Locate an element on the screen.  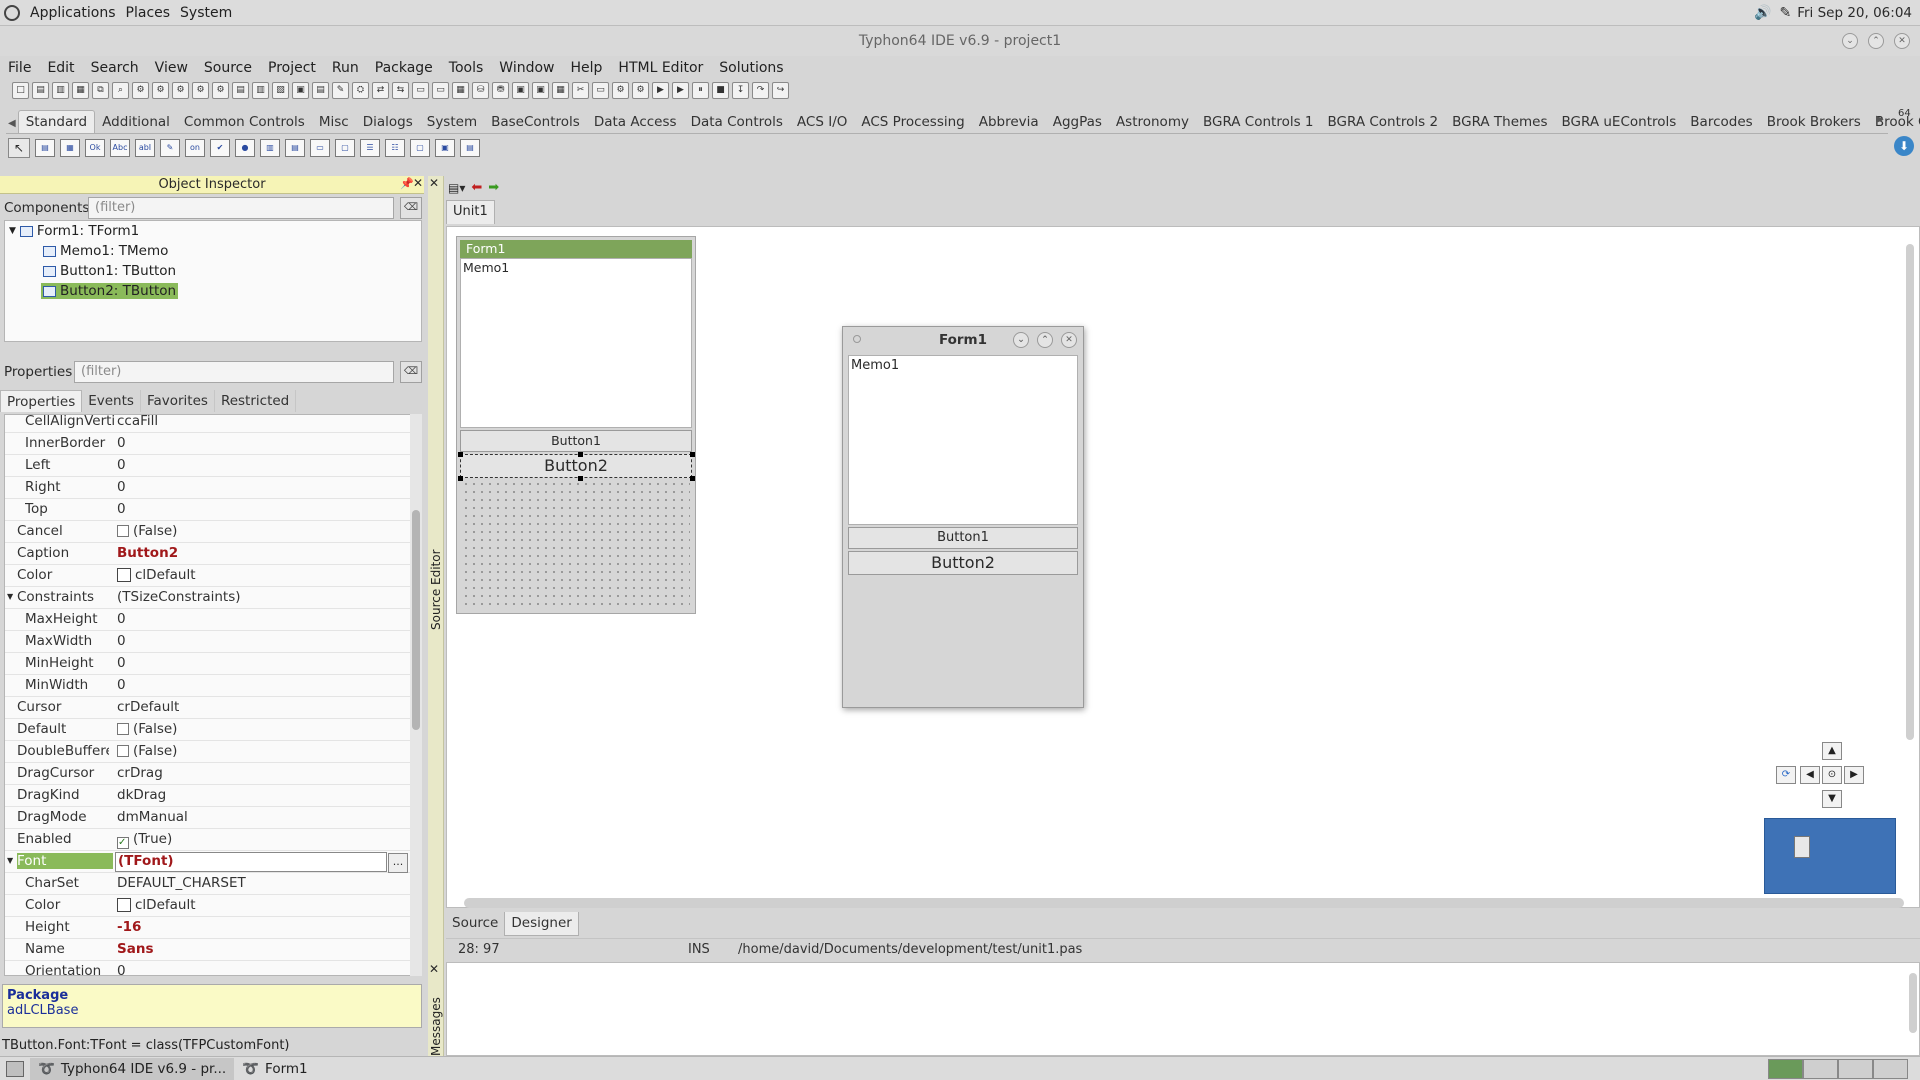
property-row: Default (False) is located at coordinates (208, 730).